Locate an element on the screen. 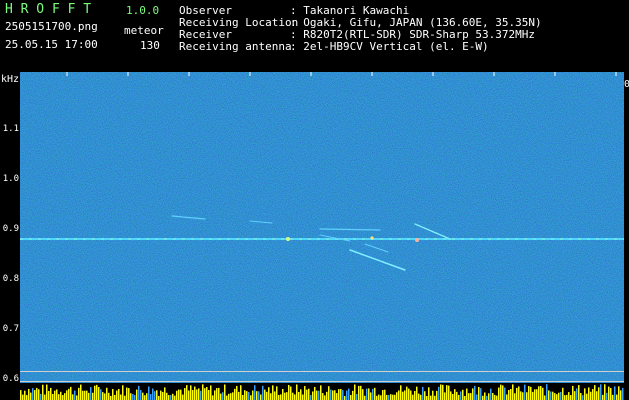 The width and height of the screenshot is (629, 400). axis-unit-label: kHz is located at coordinates (10, 79).